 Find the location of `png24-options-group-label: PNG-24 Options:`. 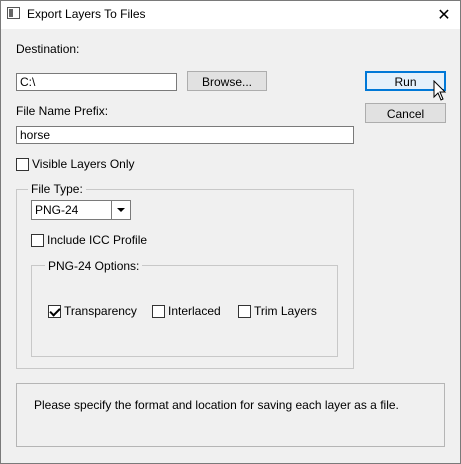

png24-options-group-label: PNG-24 Options: is located at coordinates (94, 266).